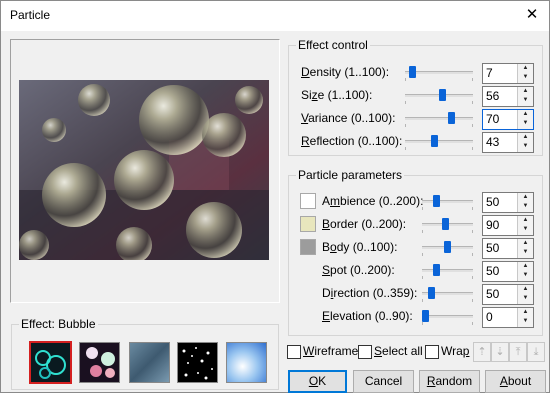 This screenshot has width=550, height=393. I want to click on param-label: Direction (0..359):, so click(370, 293).